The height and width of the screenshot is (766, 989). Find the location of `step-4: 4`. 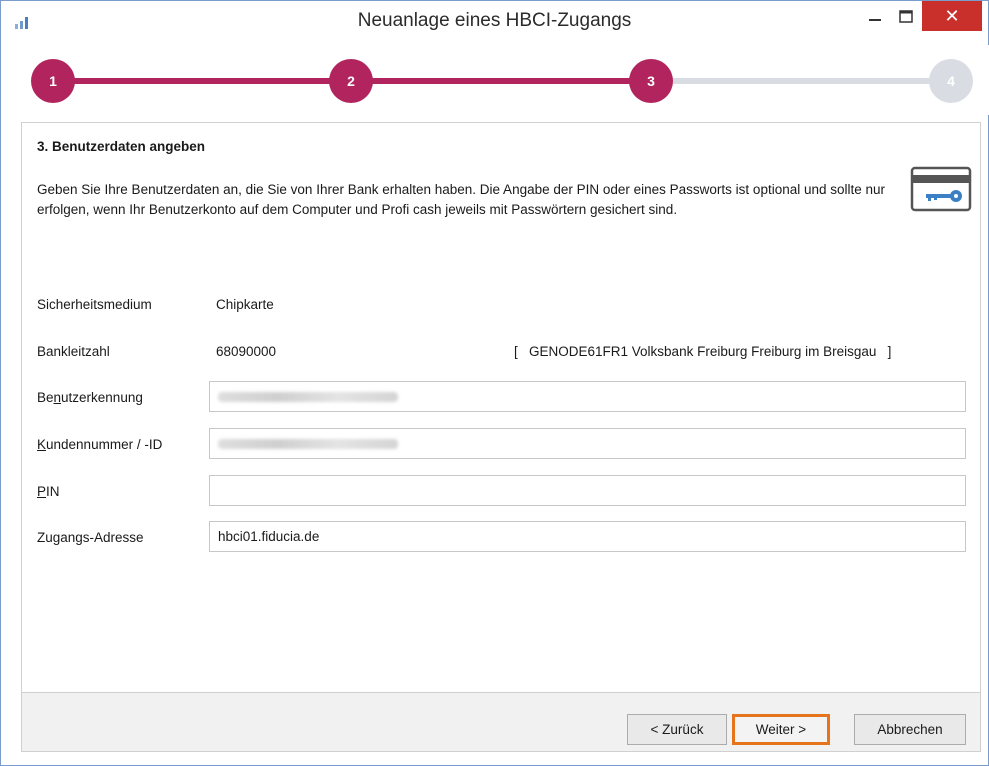

step-4: 4 is located at coordinates (951, 81).